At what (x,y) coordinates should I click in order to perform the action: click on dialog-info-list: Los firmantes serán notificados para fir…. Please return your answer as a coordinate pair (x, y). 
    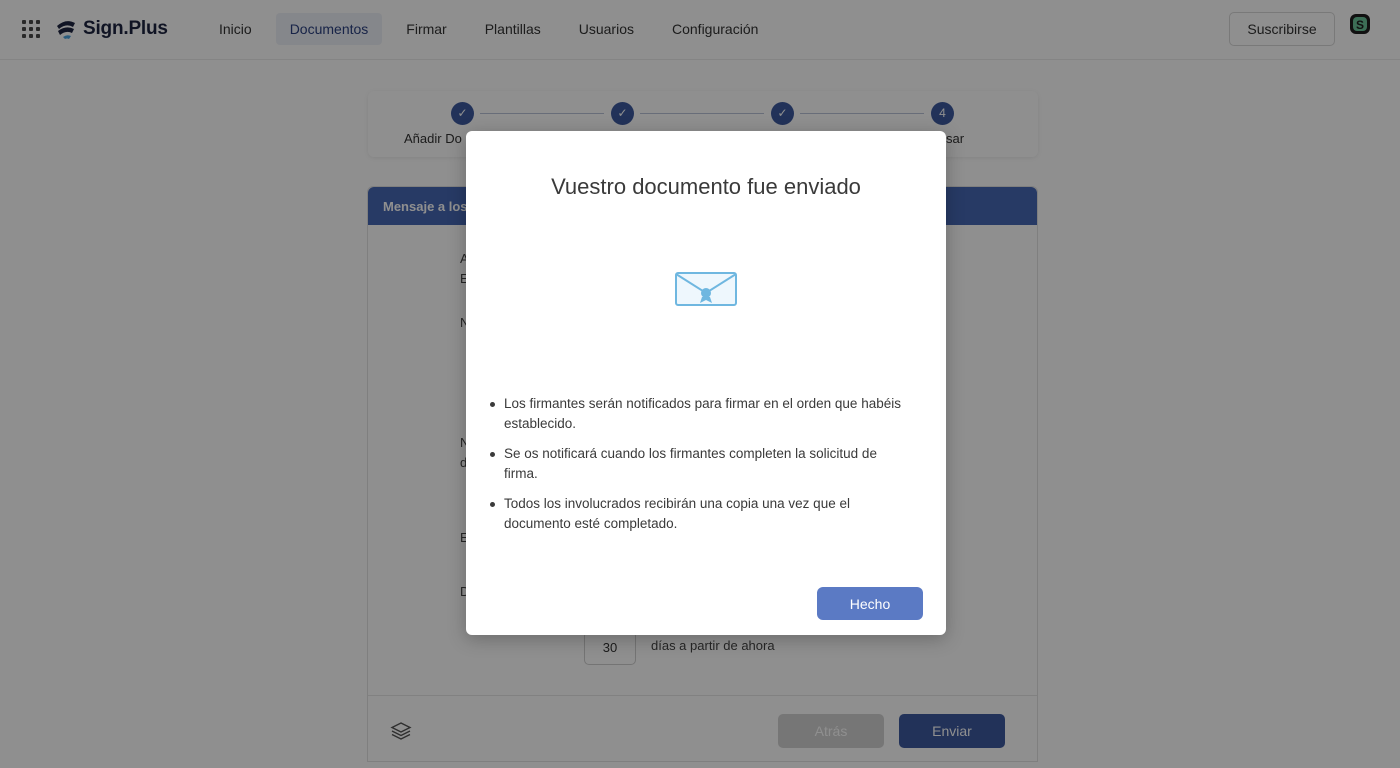
    Looking at the image, I should click on (700, 469).